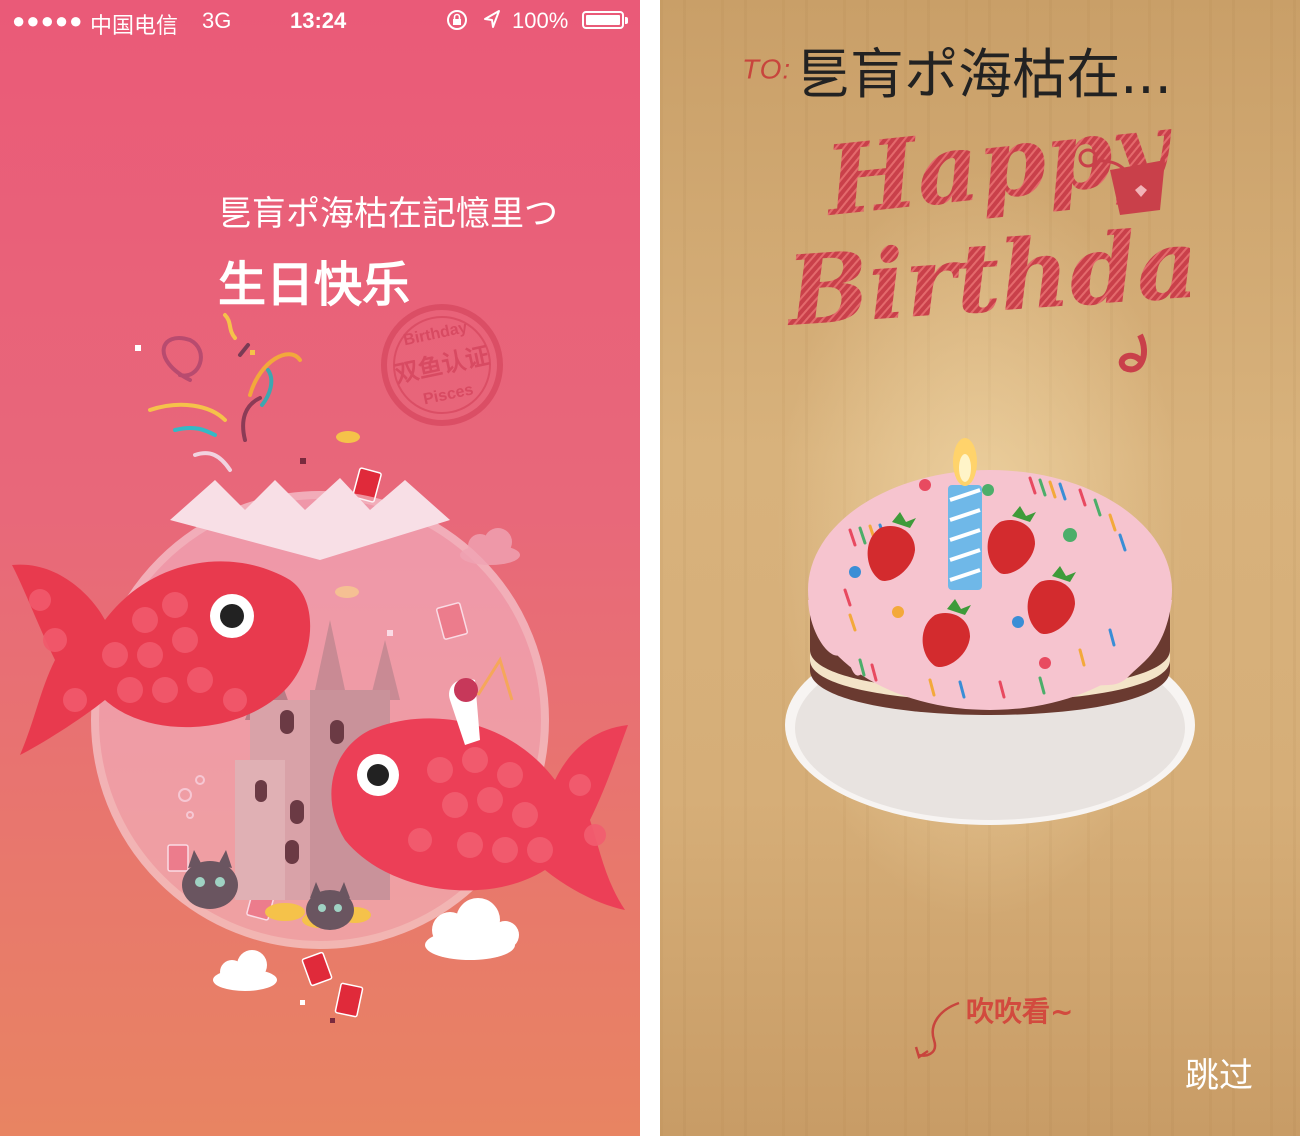 This screenshot has height=1136, width=1300. Describe the element at coordinates (458, 23) in the screenshot. I see `orientation-lock-icon` at that location.